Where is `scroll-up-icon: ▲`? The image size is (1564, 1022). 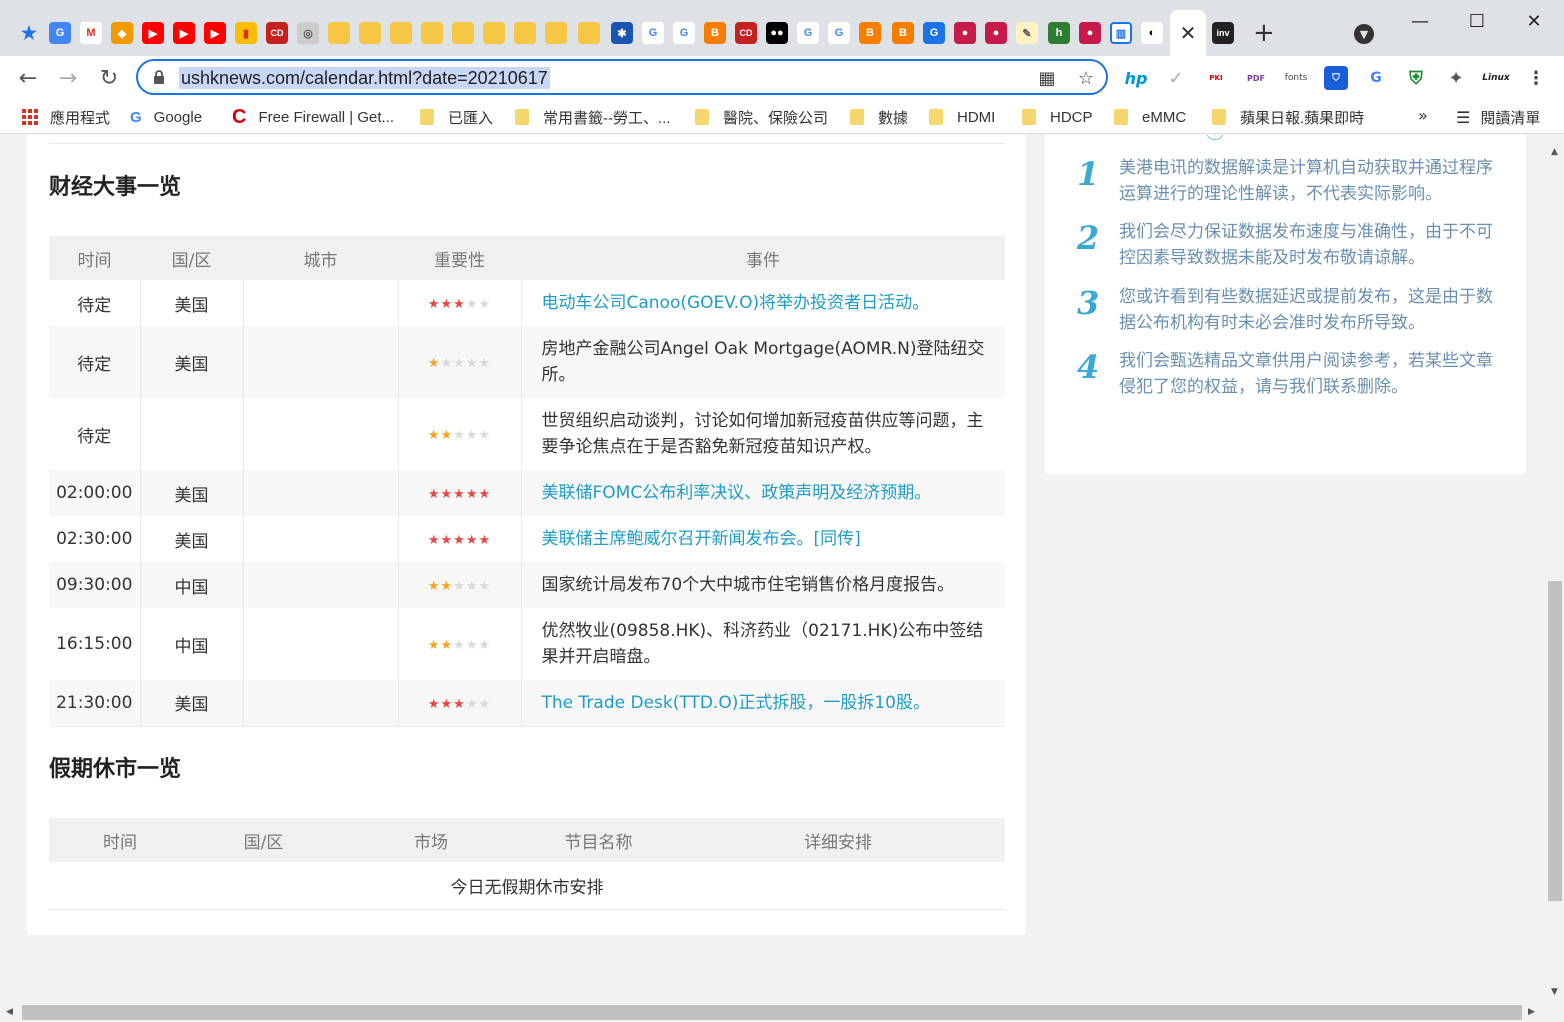
scroll-up-icon: ▲ is located at coordinates (1554, 152).